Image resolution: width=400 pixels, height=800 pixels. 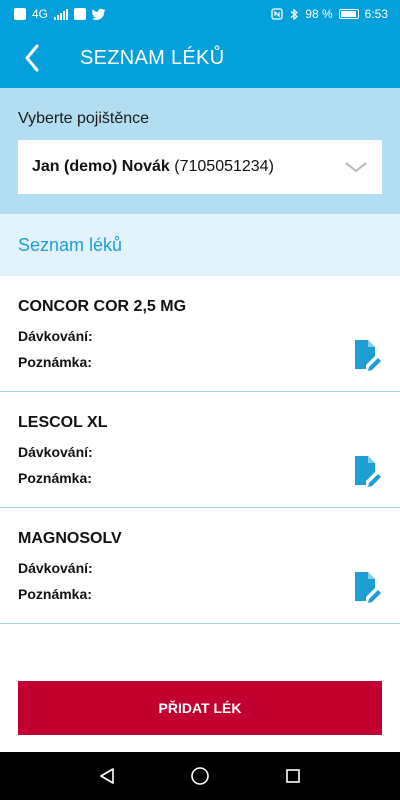 I want to click on back-button, so click(x=32, y=58).